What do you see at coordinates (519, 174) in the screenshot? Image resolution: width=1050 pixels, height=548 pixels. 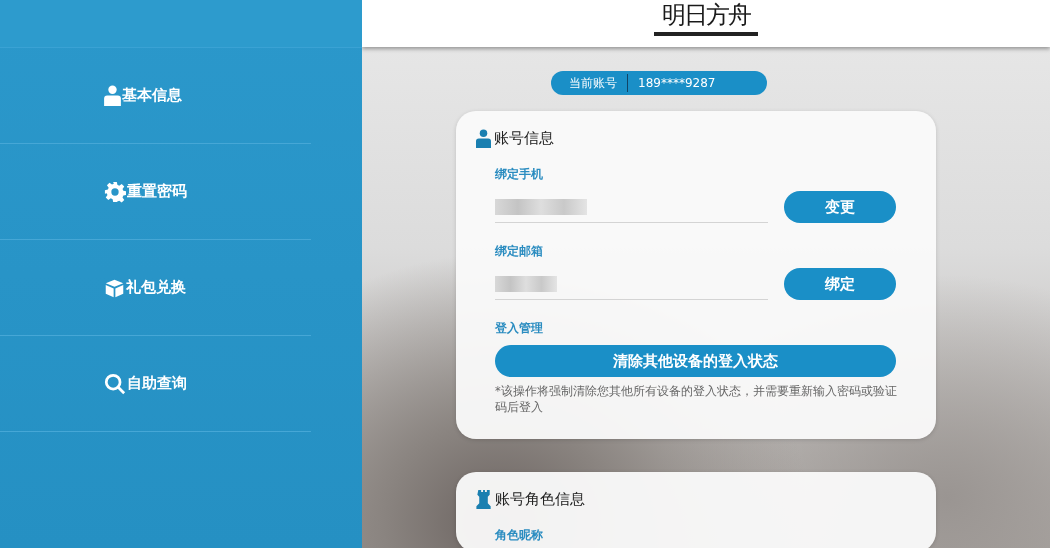 I see `field-label: 绑定手机` at bounding box center [519, 174].